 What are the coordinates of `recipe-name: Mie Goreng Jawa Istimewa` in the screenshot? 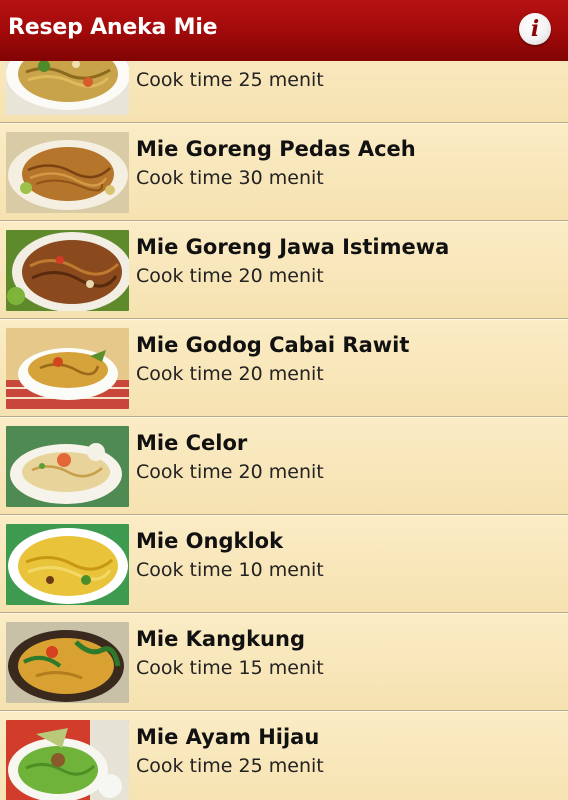 It's located at (293, 247).